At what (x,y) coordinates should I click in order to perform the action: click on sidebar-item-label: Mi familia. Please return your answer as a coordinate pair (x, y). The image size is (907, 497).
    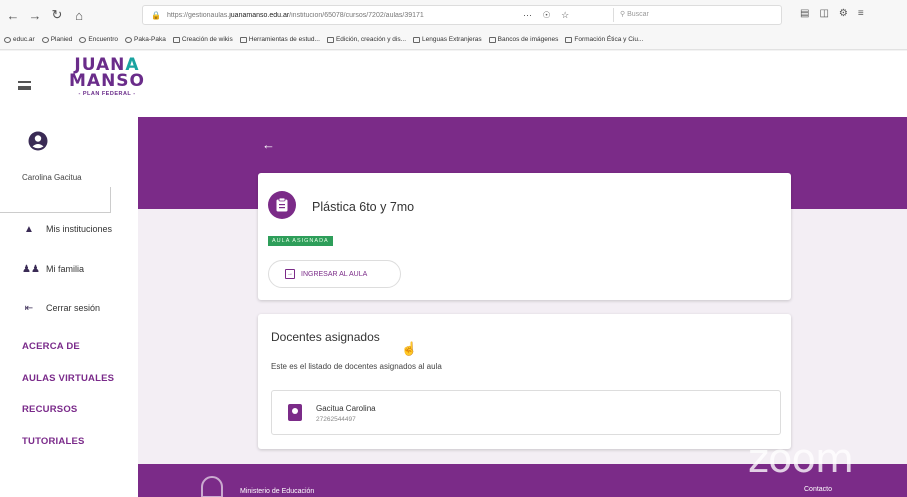
    Looking at the image, I should click on (65, 269).